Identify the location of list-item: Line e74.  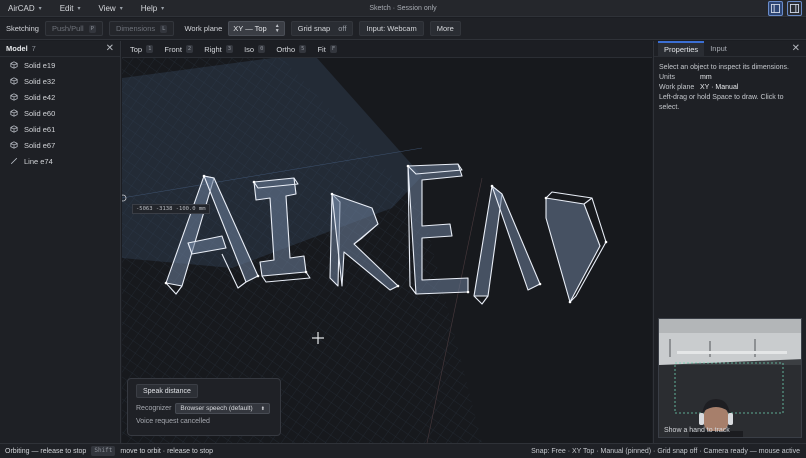
(60, 161).